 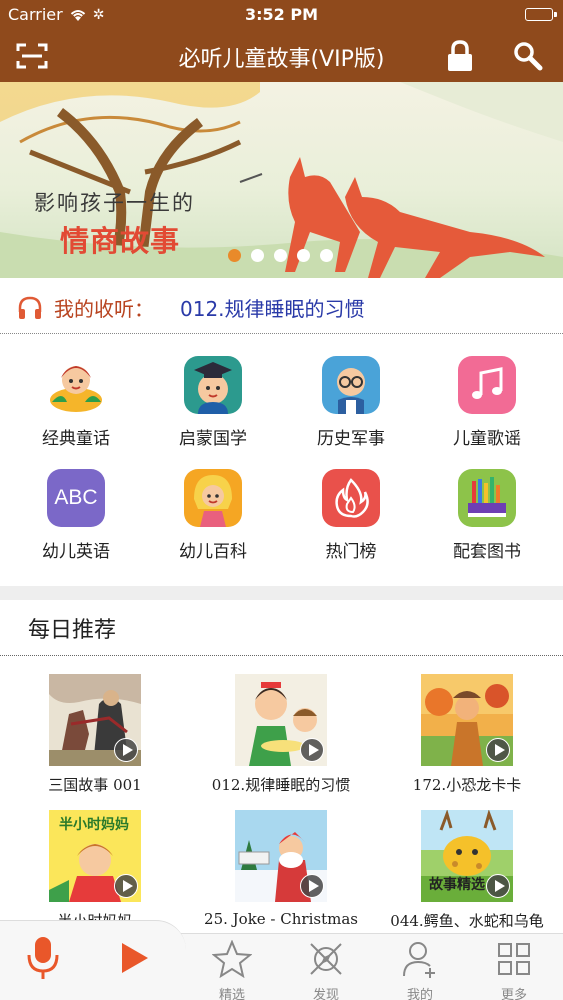 I want to click on recommend-card: 三国故事 001, so click(x=95, y=734).